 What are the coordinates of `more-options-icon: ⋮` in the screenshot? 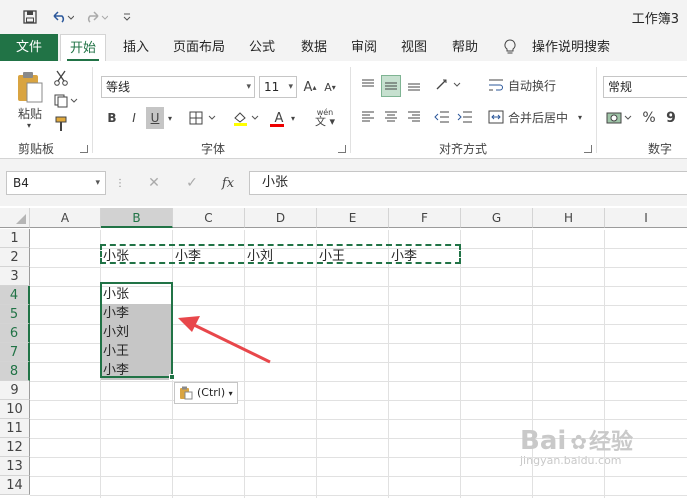 It's located at (120, 183).